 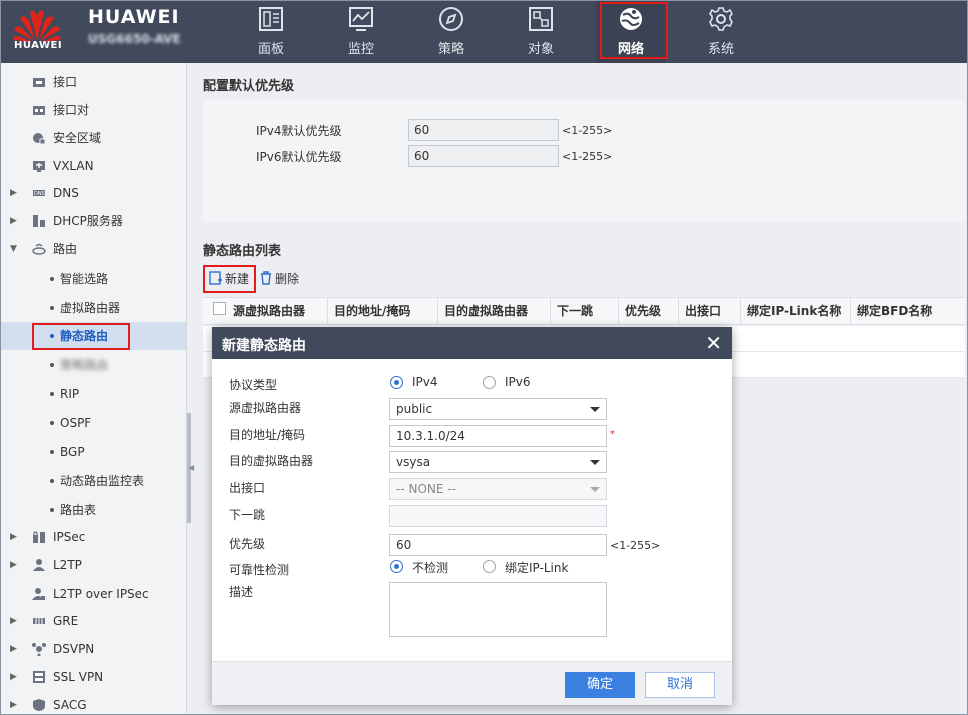 What do you see at coordinates (266, 311) in the screenshot?
I see `column-header: 源虚拟路由器` at bounding box center [266, 311].